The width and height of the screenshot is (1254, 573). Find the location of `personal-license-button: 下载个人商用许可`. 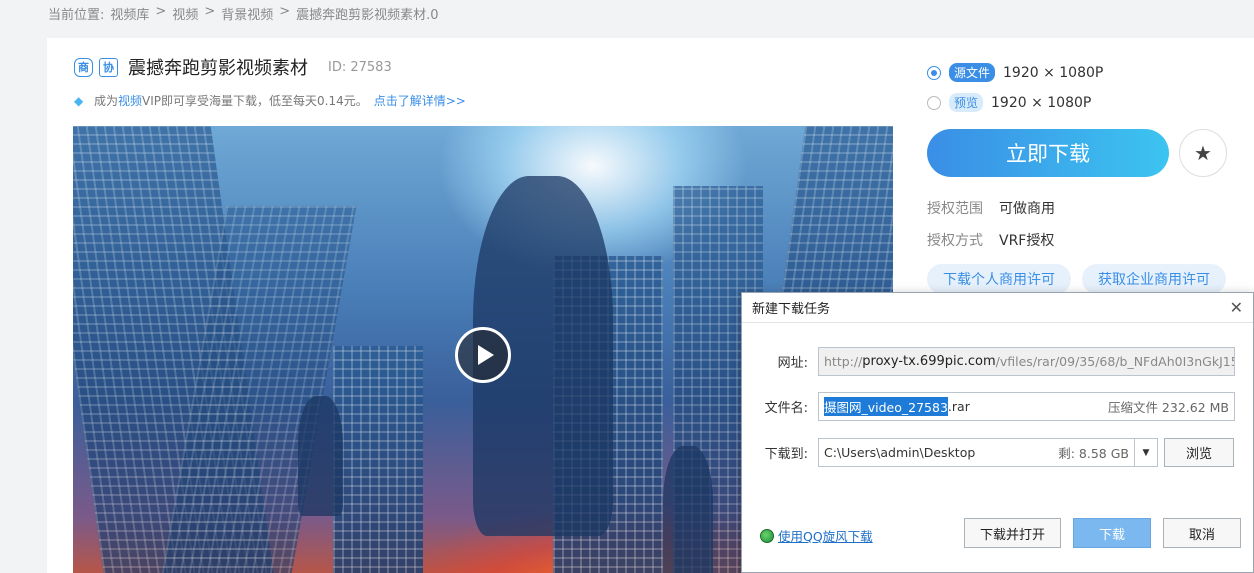

personal-license-button: 下载个人商用许可 is located at coordinates (999, 279).